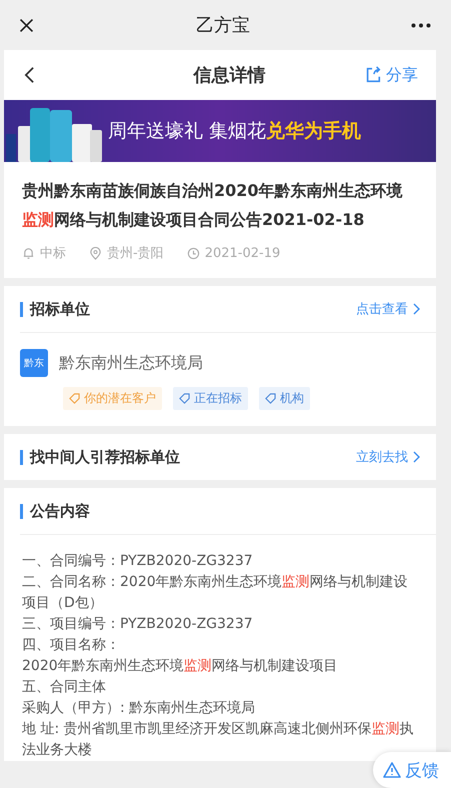 This screenshot has height=788, width=451. Describe the element at coordinates (391, 75) in the screenshot. I see `share-button: 分享` at that location.